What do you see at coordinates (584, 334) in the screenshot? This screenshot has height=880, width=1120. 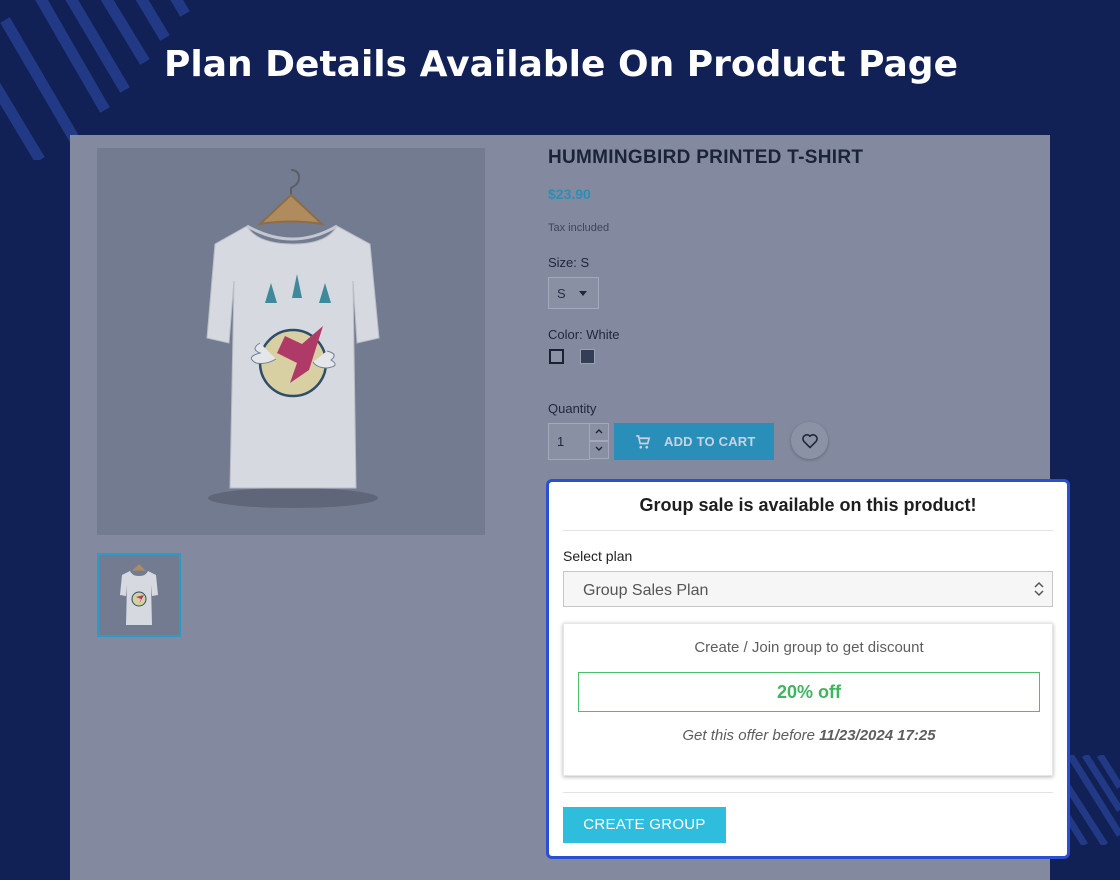 I see `color-label: Color: White` at bounding box center [584, 334].